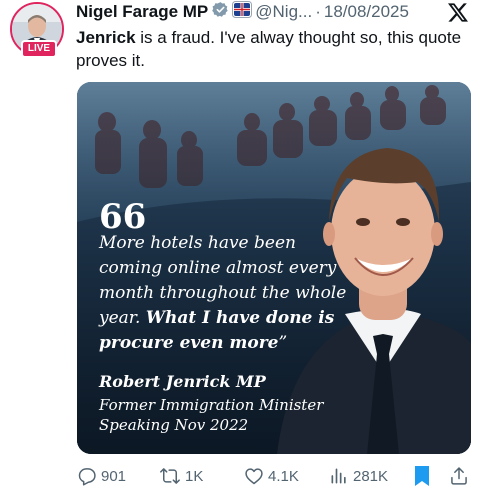  I want to click on verified-badge-icon, so click(220, 12).